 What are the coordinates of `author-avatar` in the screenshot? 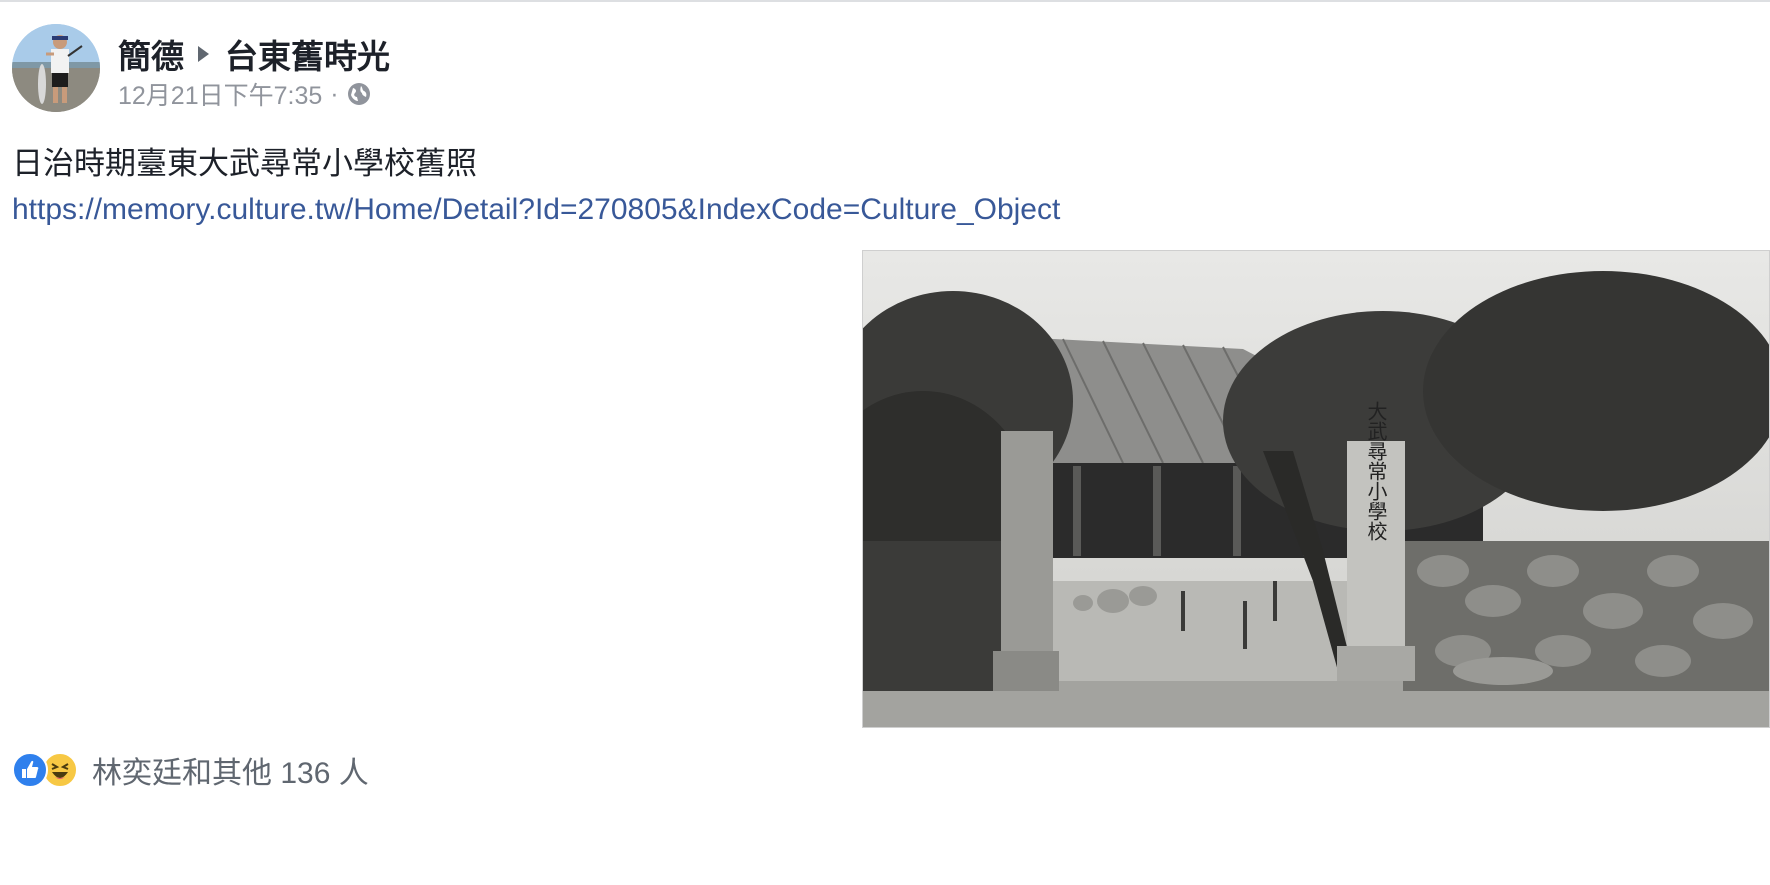 It's located at (56, 68).